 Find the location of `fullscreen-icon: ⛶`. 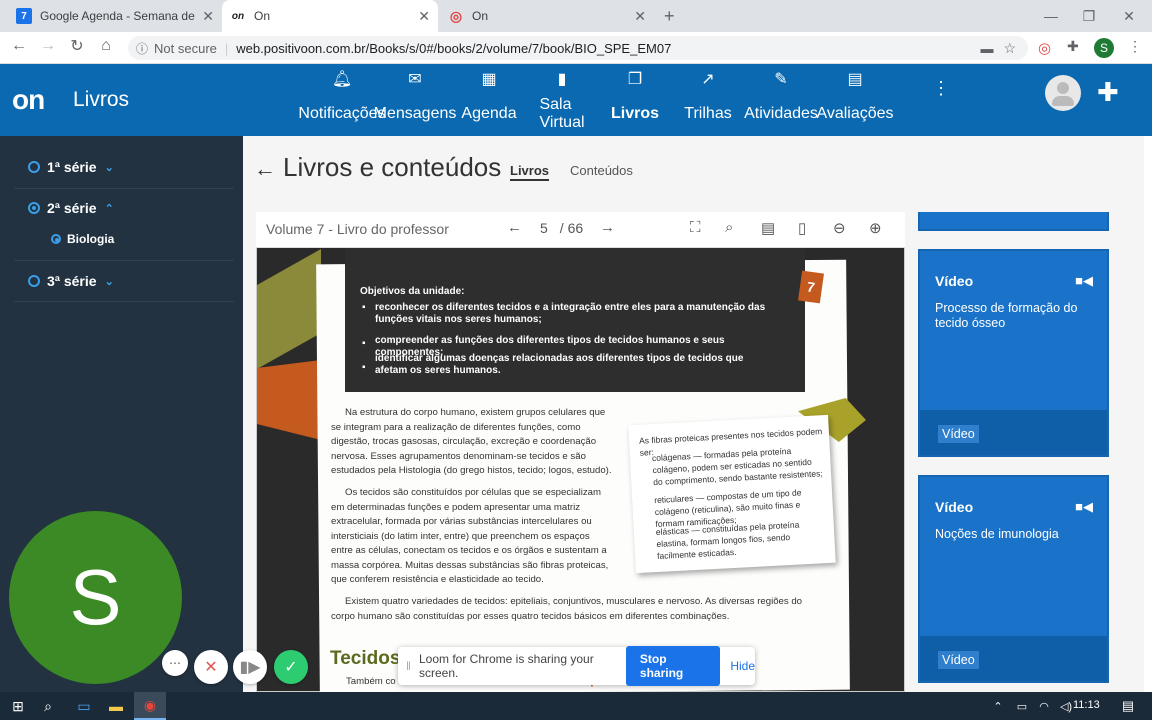

fullscreen-icon: ⛶ is located at coordinates (695, 227).